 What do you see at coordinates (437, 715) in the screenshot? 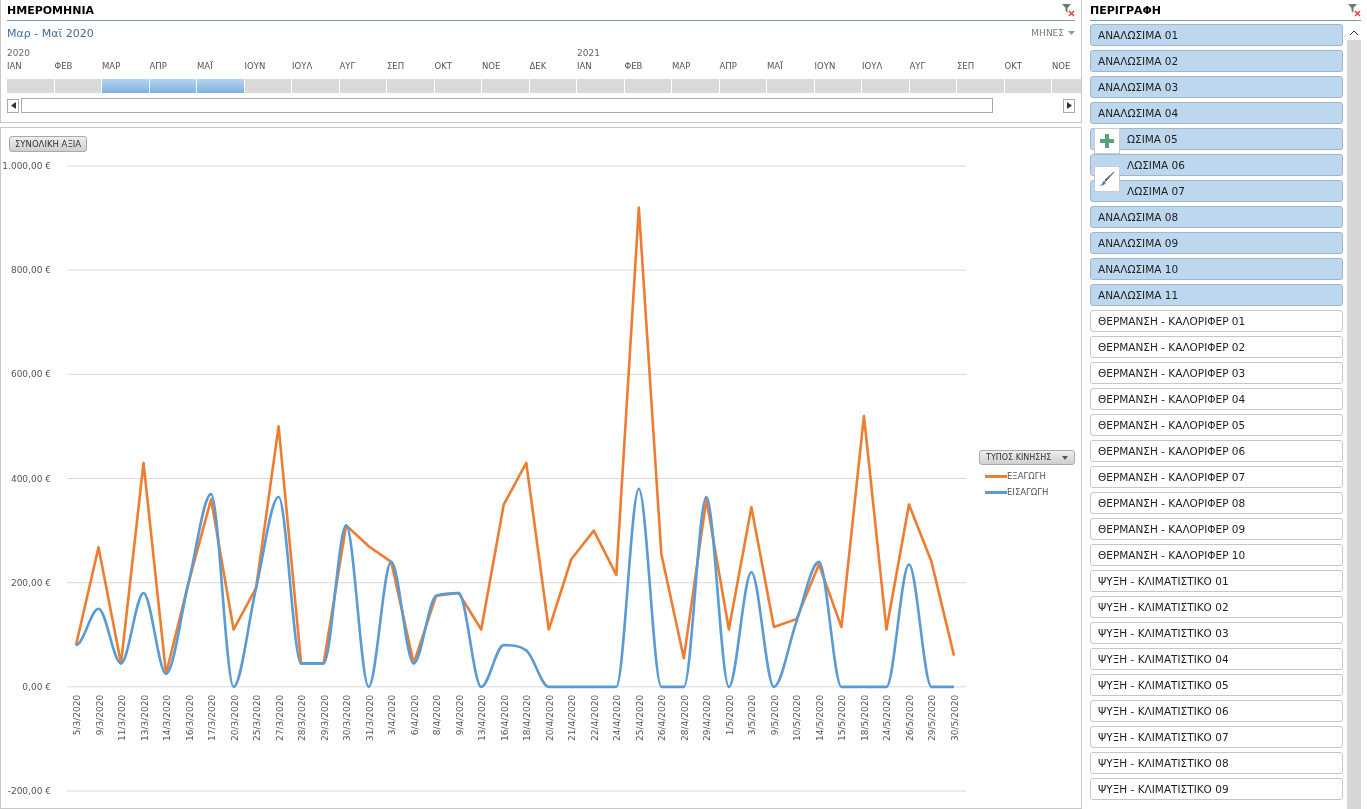
I see `x-axis-label: 8/4/2020` at bounding box center [437, 715].